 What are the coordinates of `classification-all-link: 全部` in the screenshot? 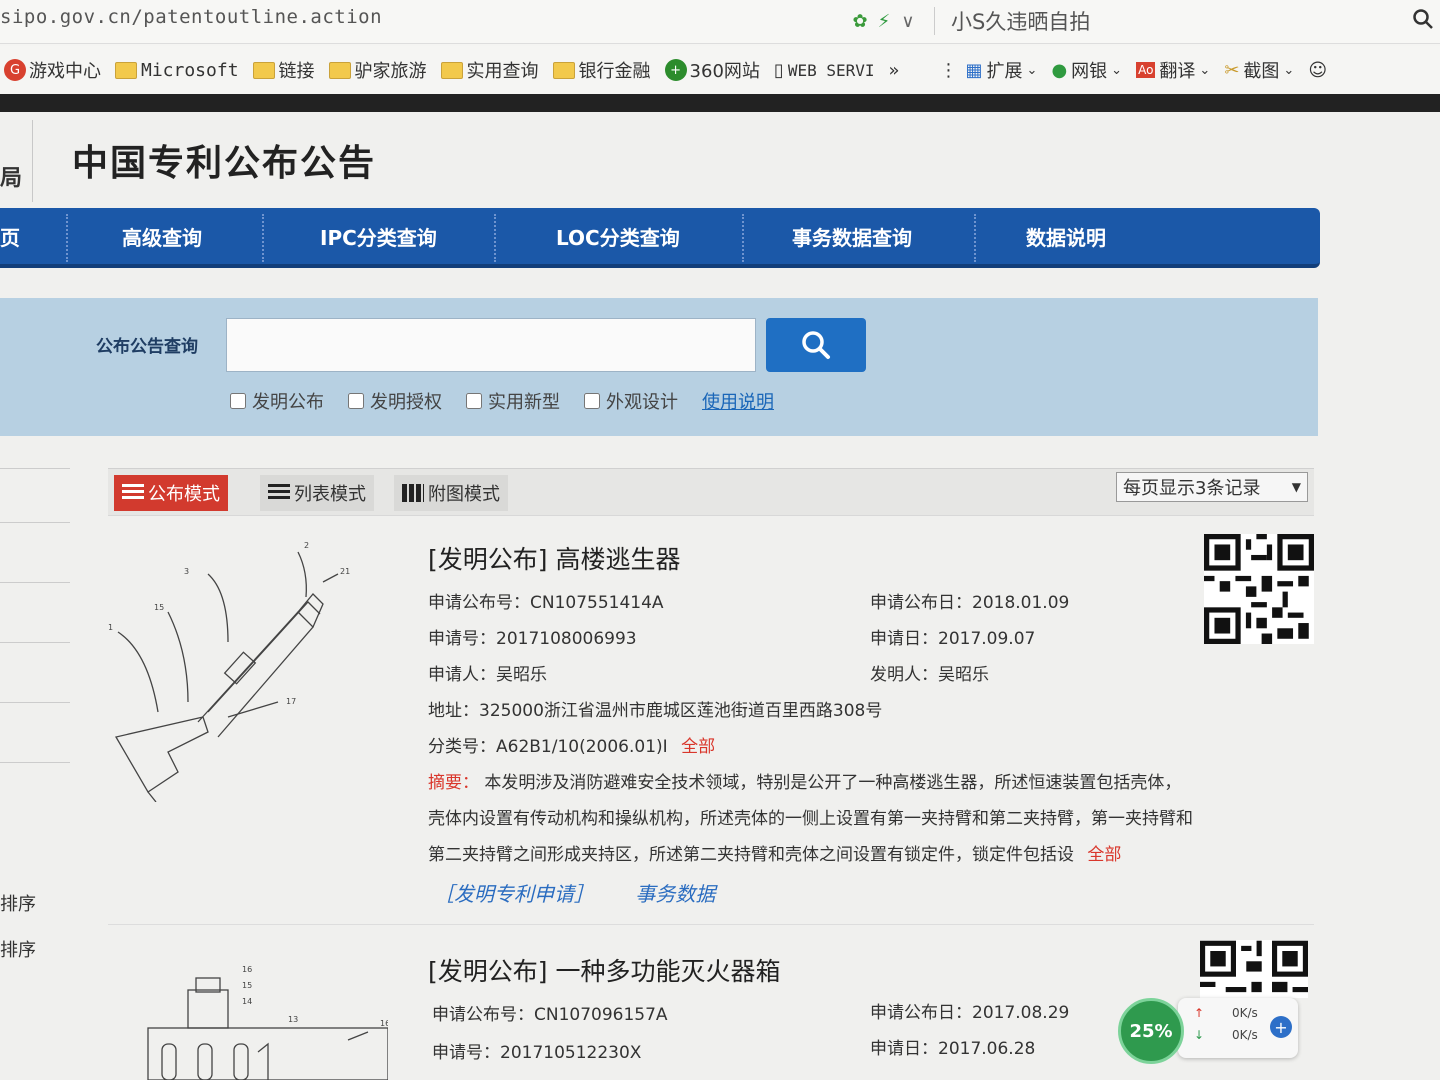 It's located at (698, 747).